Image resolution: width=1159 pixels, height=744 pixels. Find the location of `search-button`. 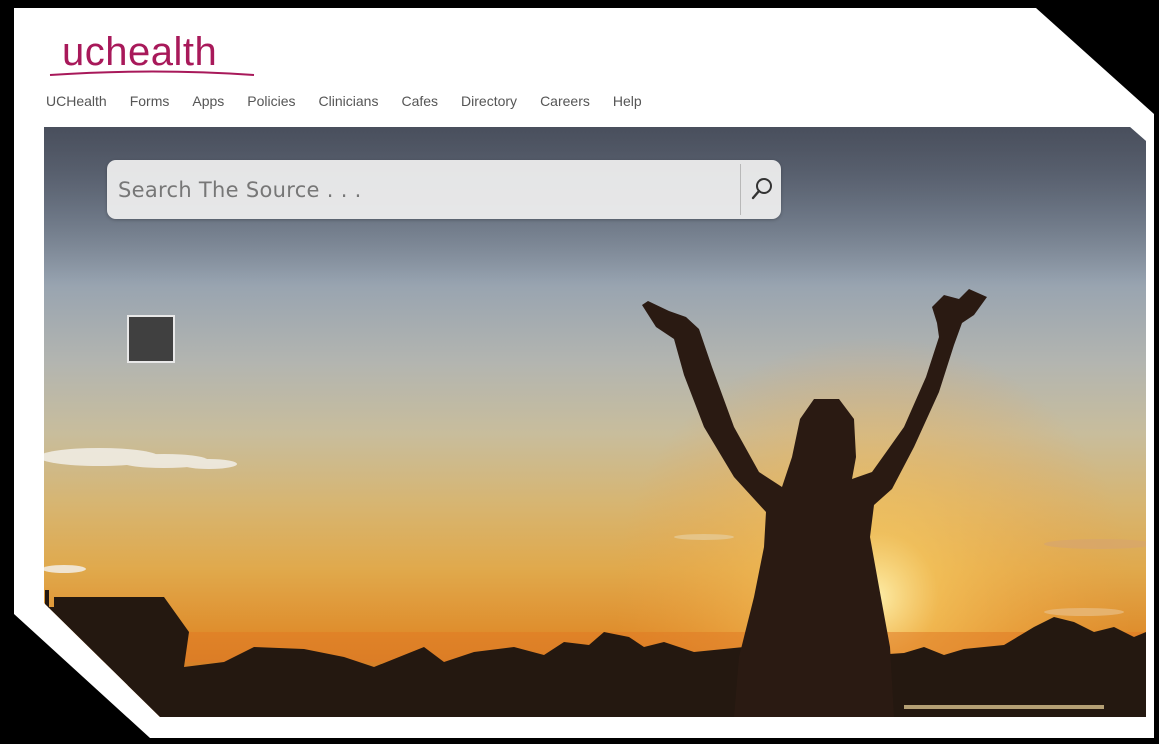

search-button is located at coordinates (762, 189).